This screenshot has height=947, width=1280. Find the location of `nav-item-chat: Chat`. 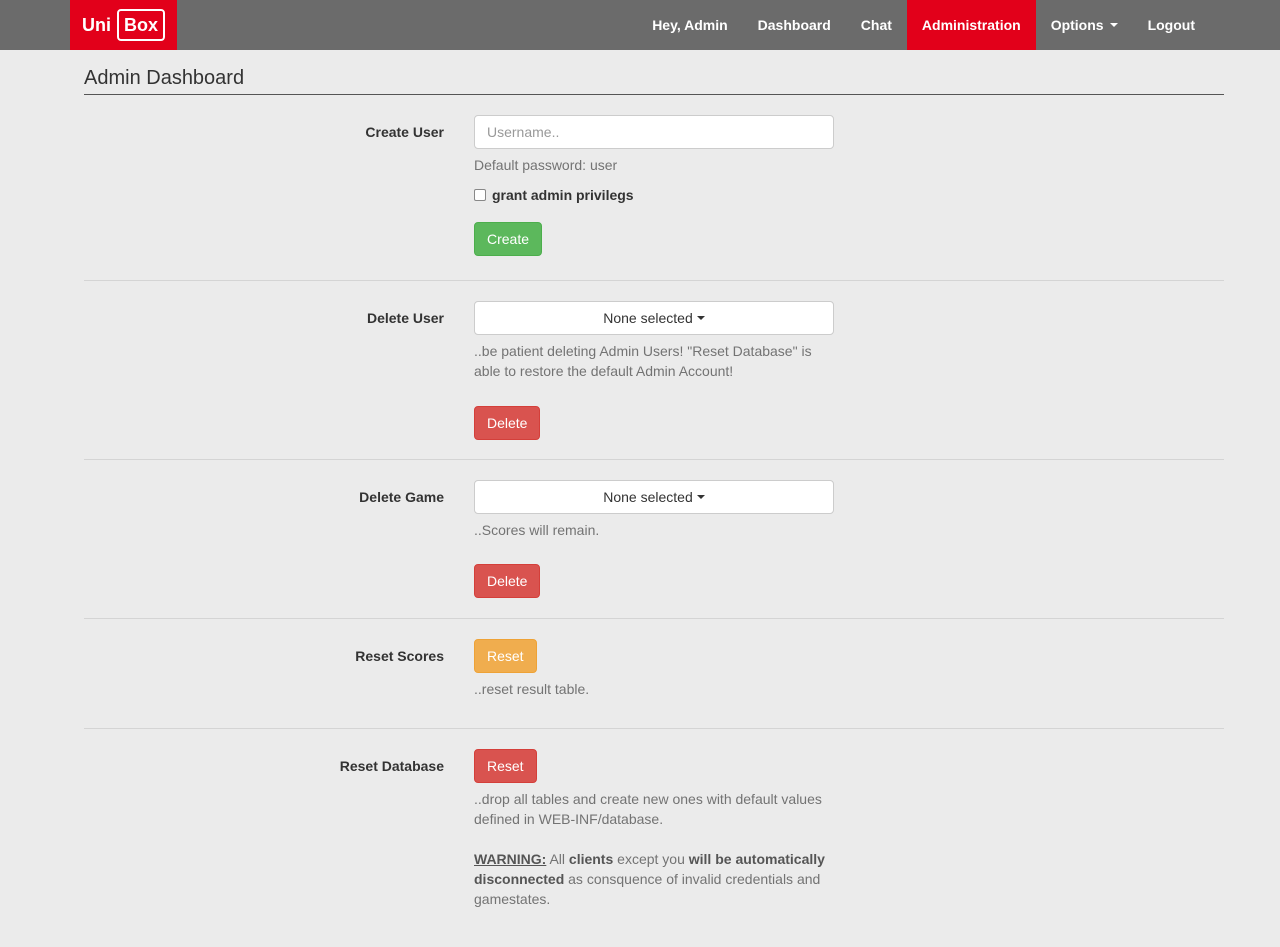

nav-item-chat: Chat is located at coordinates (876, 25).